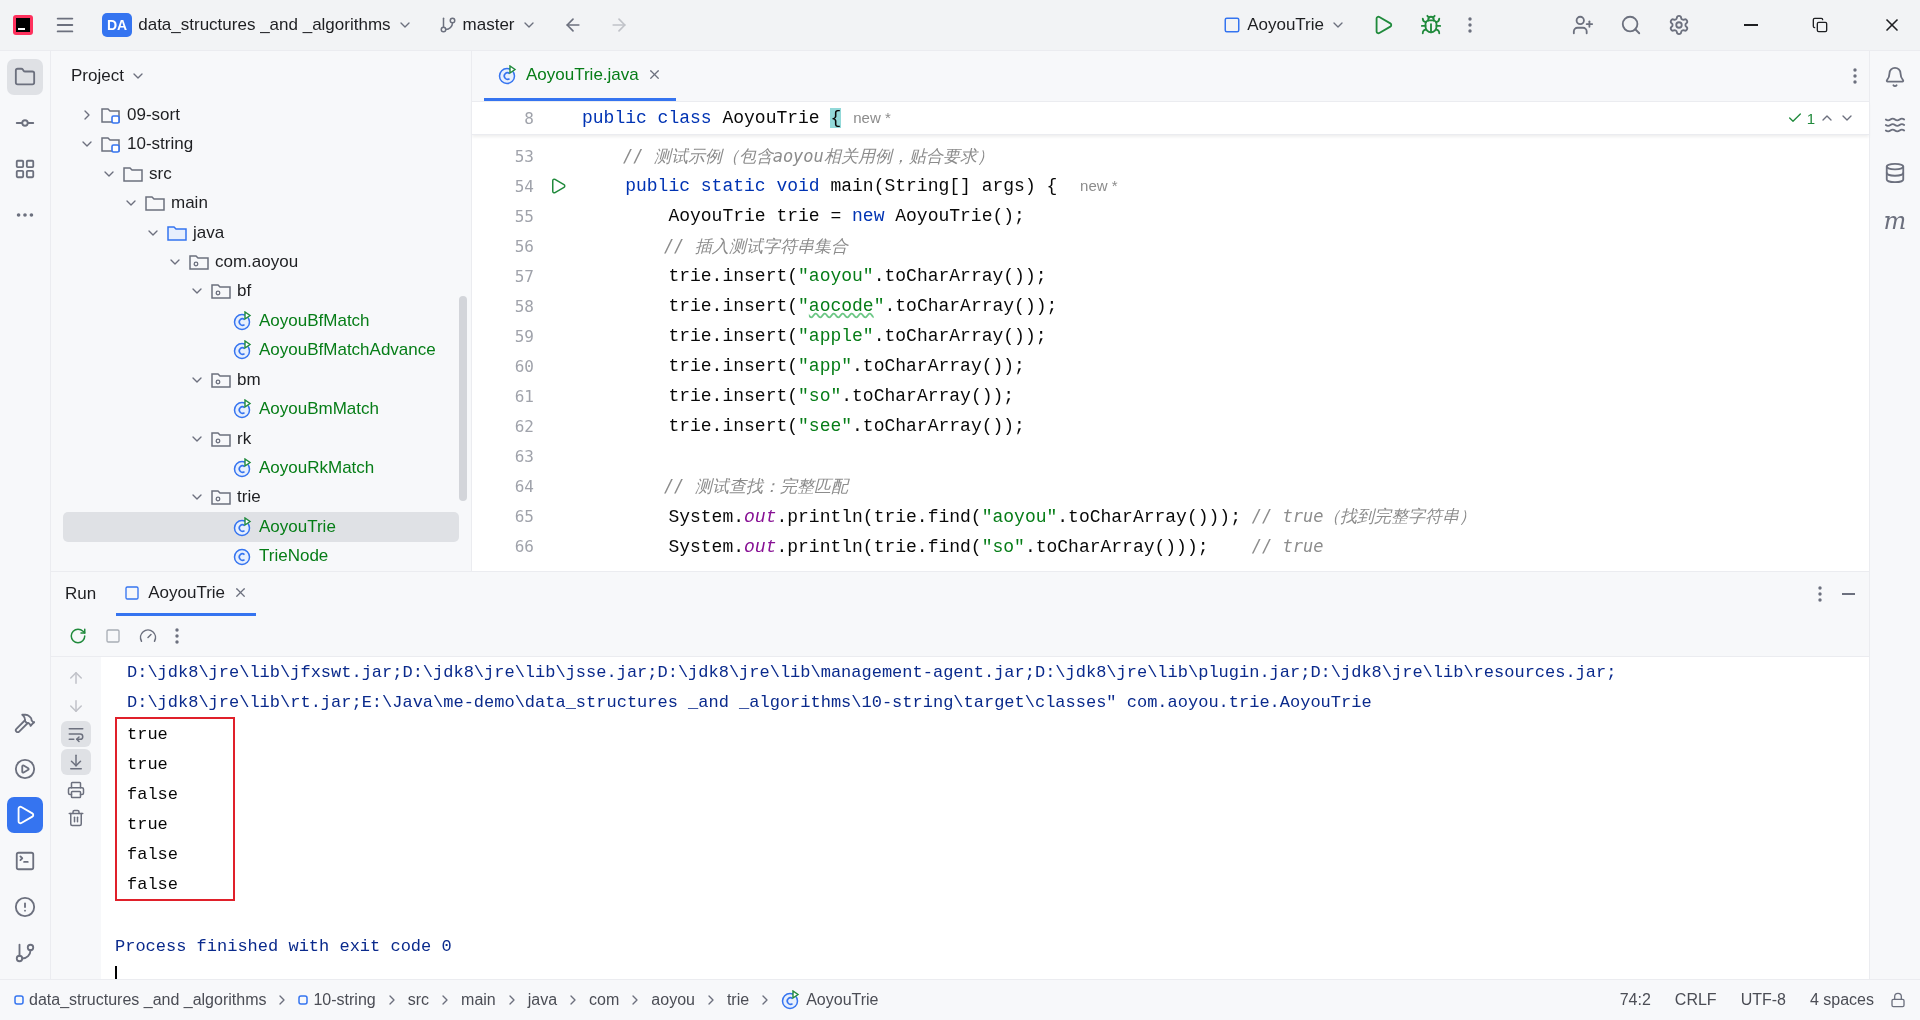 The height and width of the screenshot is (1020, 1920). What do you see at coordinates (261, 409) in the screenshot?
I see `tree-item: AoyouBmMatch` at bounding box center [261, 409].